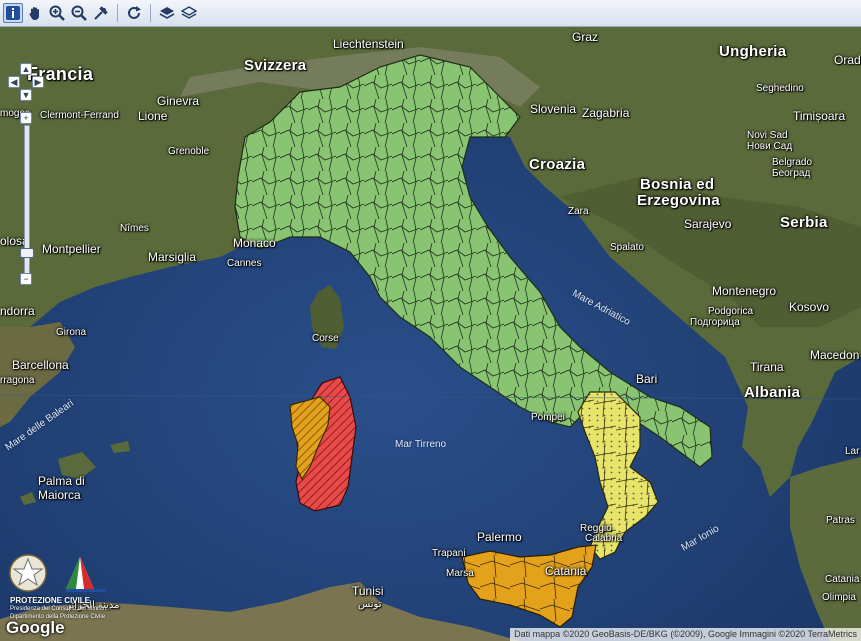  What do you see at coordinates (27, 253) in the screenshot?
I see `zoom-slider-thumb` at bounding box center [27, 253].